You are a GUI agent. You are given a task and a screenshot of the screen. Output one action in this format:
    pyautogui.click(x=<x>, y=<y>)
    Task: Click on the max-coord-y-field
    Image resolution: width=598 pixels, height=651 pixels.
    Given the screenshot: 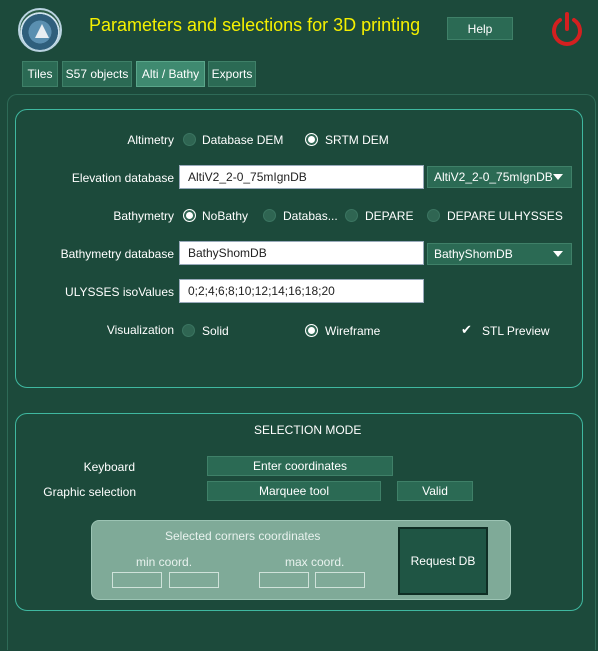 What is the action you would take?
    pyautogui.click(x=340, y=580)
    